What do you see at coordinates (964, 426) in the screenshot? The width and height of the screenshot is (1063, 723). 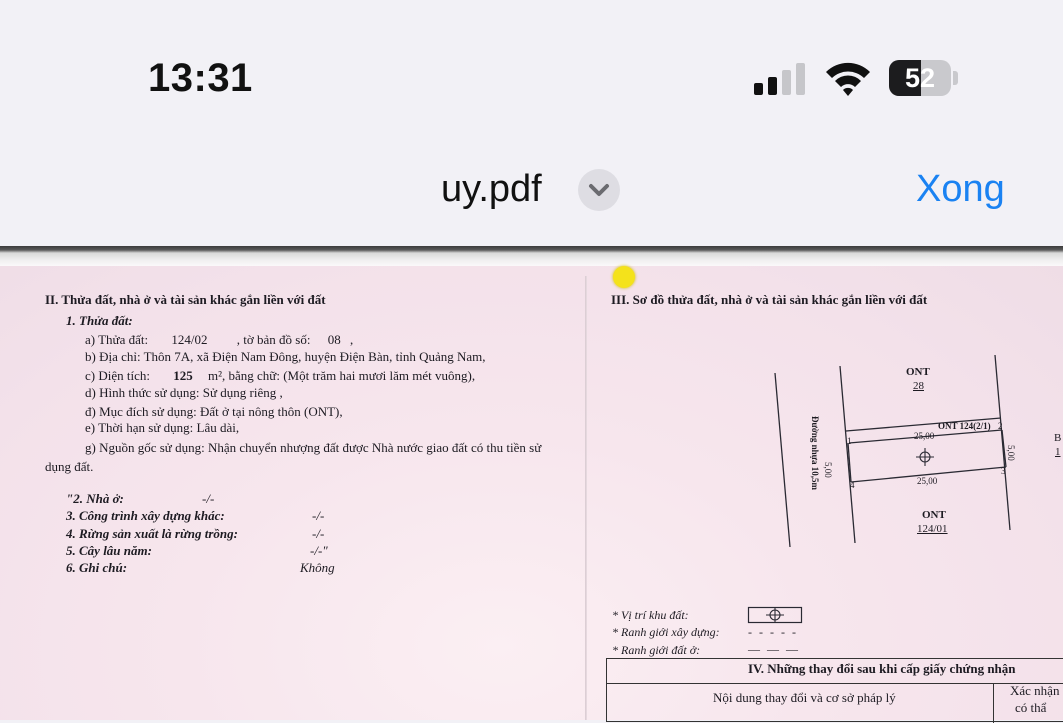 I see `parcel-code: ONT 124(2/1)` at bounding box center [964, 426].